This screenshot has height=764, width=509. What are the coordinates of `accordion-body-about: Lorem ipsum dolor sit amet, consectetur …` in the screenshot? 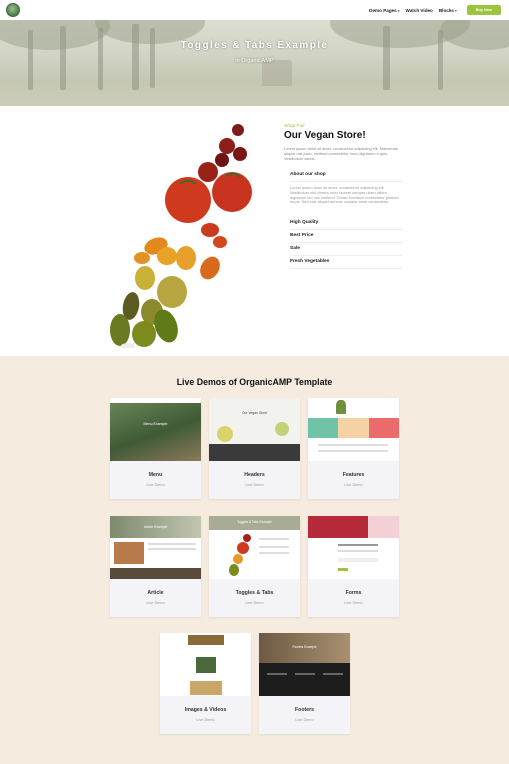 It's located at (344, 195).